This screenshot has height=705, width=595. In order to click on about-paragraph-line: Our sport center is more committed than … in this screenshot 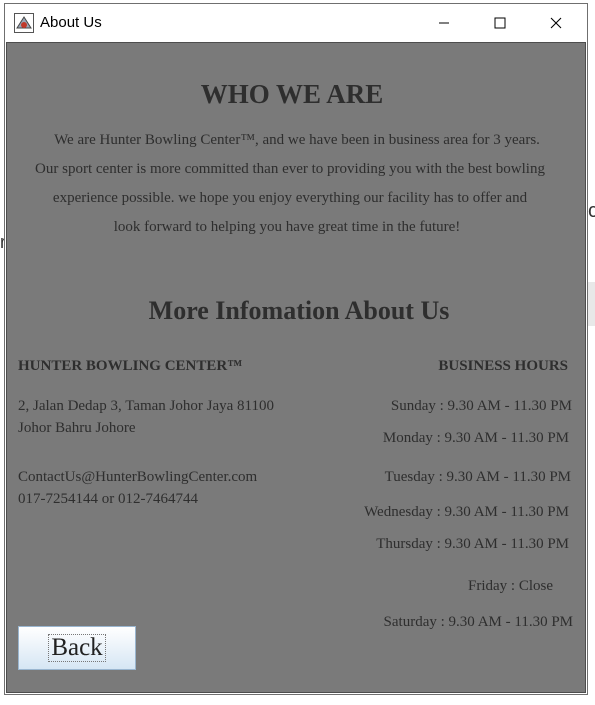, I will do `click(290, 169)`.